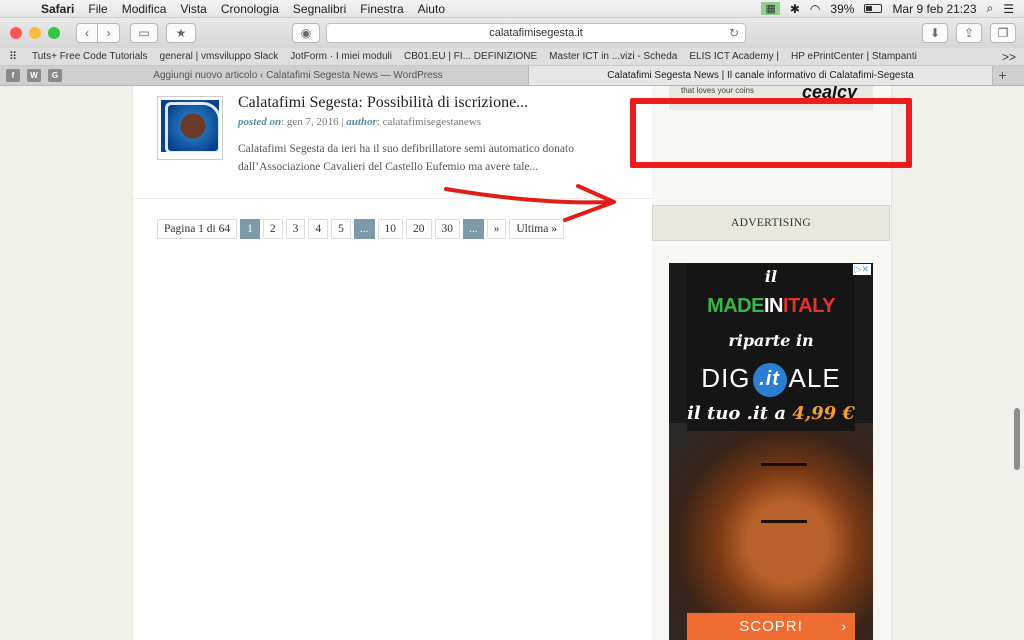 This screenshot has width=1024, height=640. Describe the element at coordinates (815, 9) in the screenshot. I see `wifi-icon: ◠` at that location.